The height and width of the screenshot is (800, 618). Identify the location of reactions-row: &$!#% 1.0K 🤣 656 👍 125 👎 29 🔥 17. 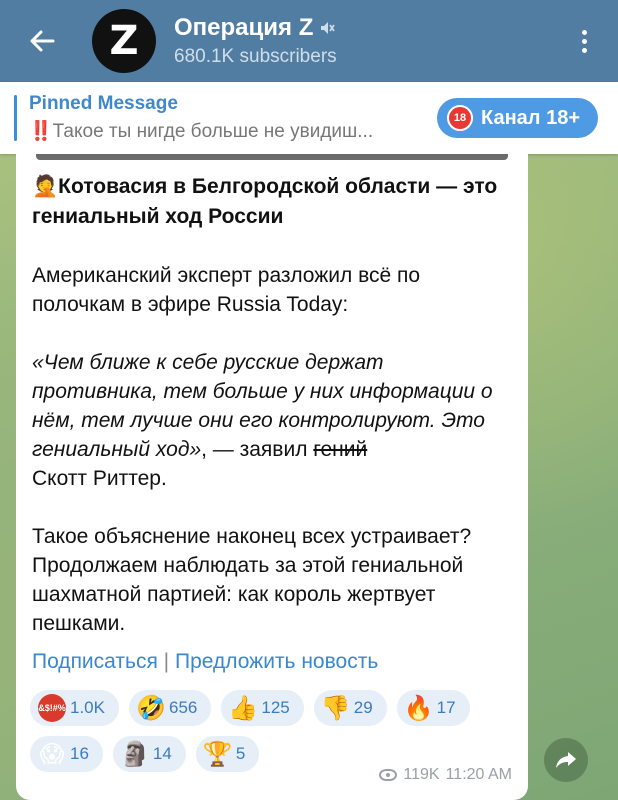
(275, 708).